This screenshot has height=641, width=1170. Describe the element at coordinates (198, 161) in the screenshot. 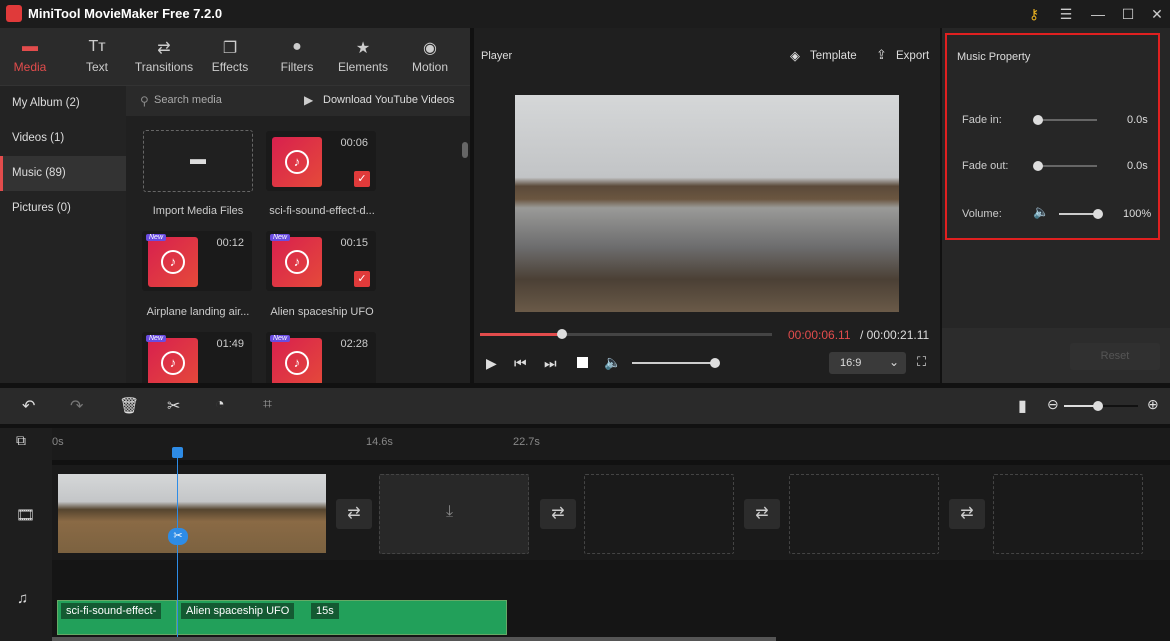

I see `import-media-button: ▬` at that location.